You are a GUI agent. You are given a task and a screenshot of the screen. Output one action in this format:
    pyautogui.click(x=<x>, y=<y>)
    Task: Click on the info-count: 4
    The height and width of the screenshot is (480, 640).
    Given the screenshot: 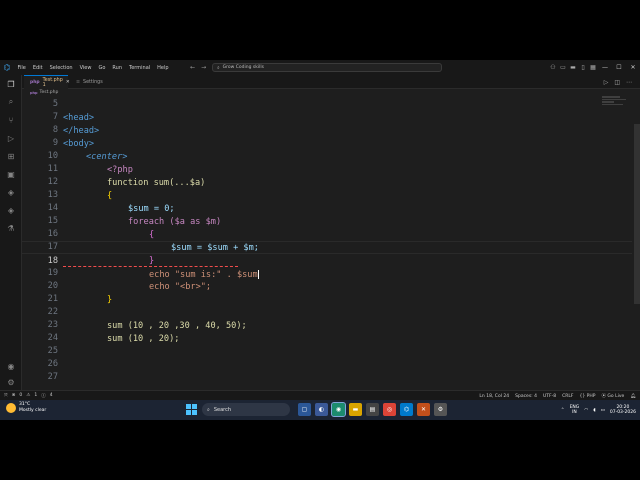 What is the action you would take?
    pyautogui.click(x=51, y=395)
    